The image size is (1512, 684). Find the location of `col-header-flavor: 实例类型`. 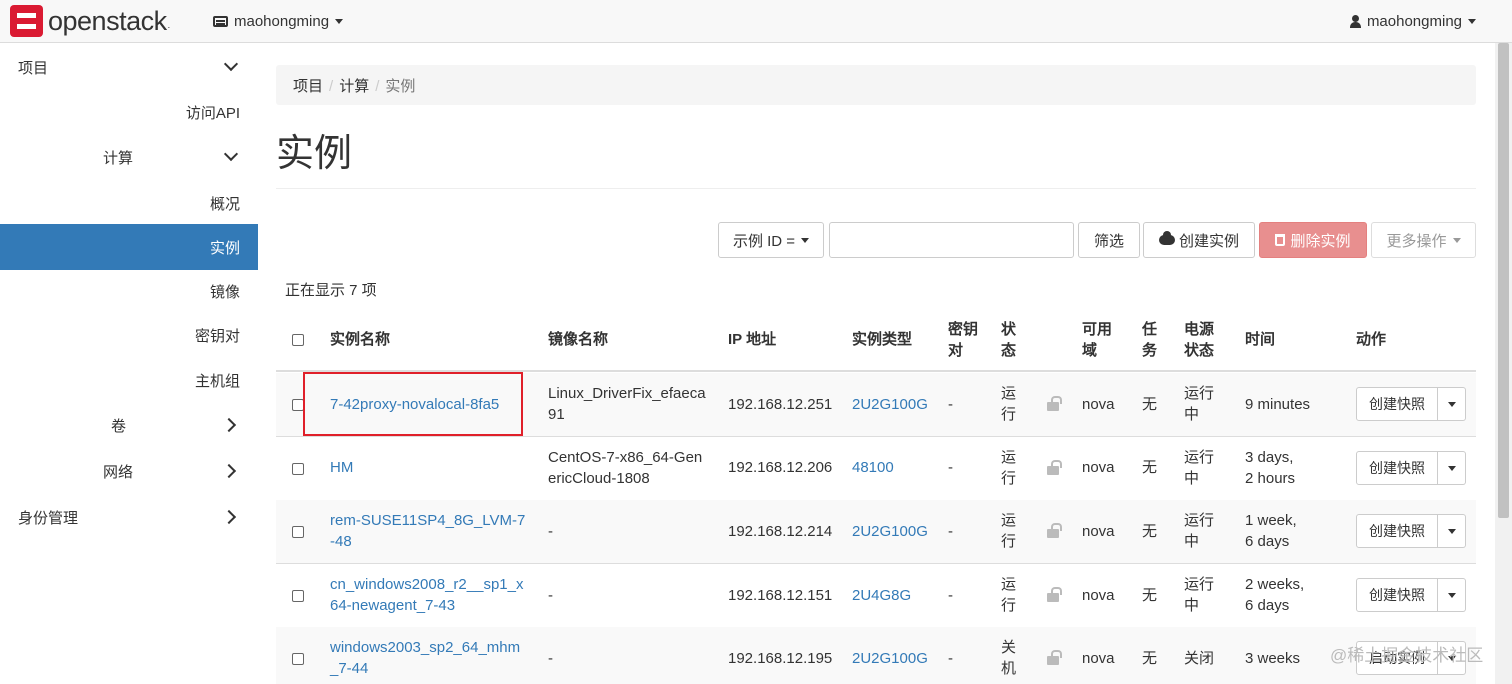

col-header-flavor: 实例类型 is located at coordinates (882, 339).